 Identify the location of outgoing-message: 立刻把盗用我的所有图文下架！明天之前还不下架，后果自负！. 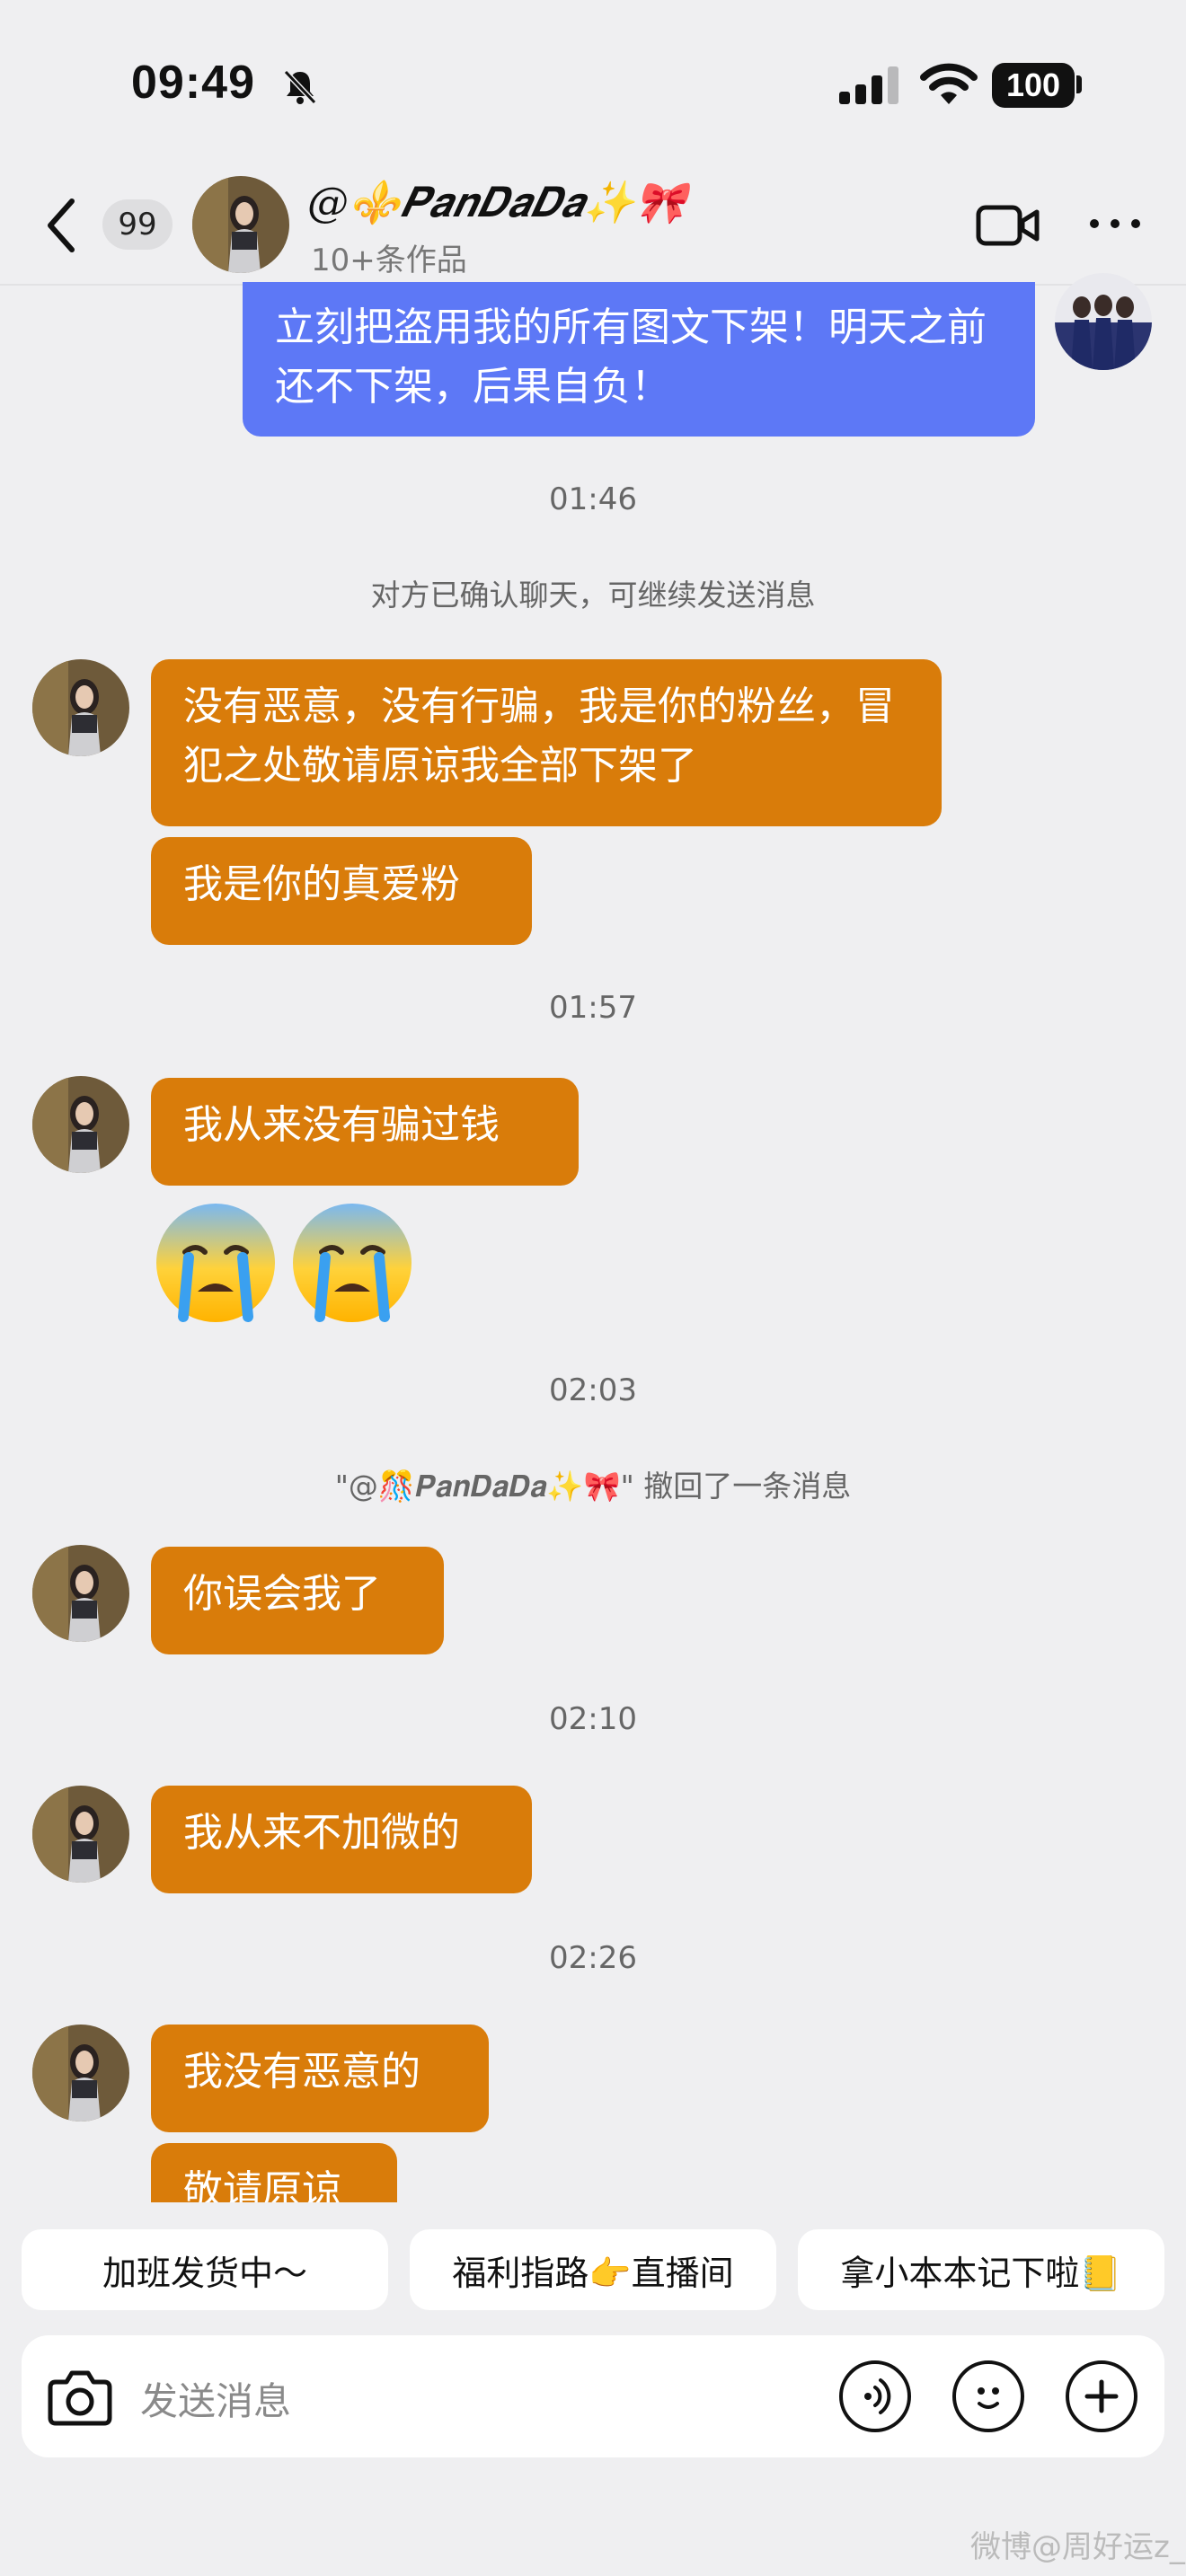
(639, 359).